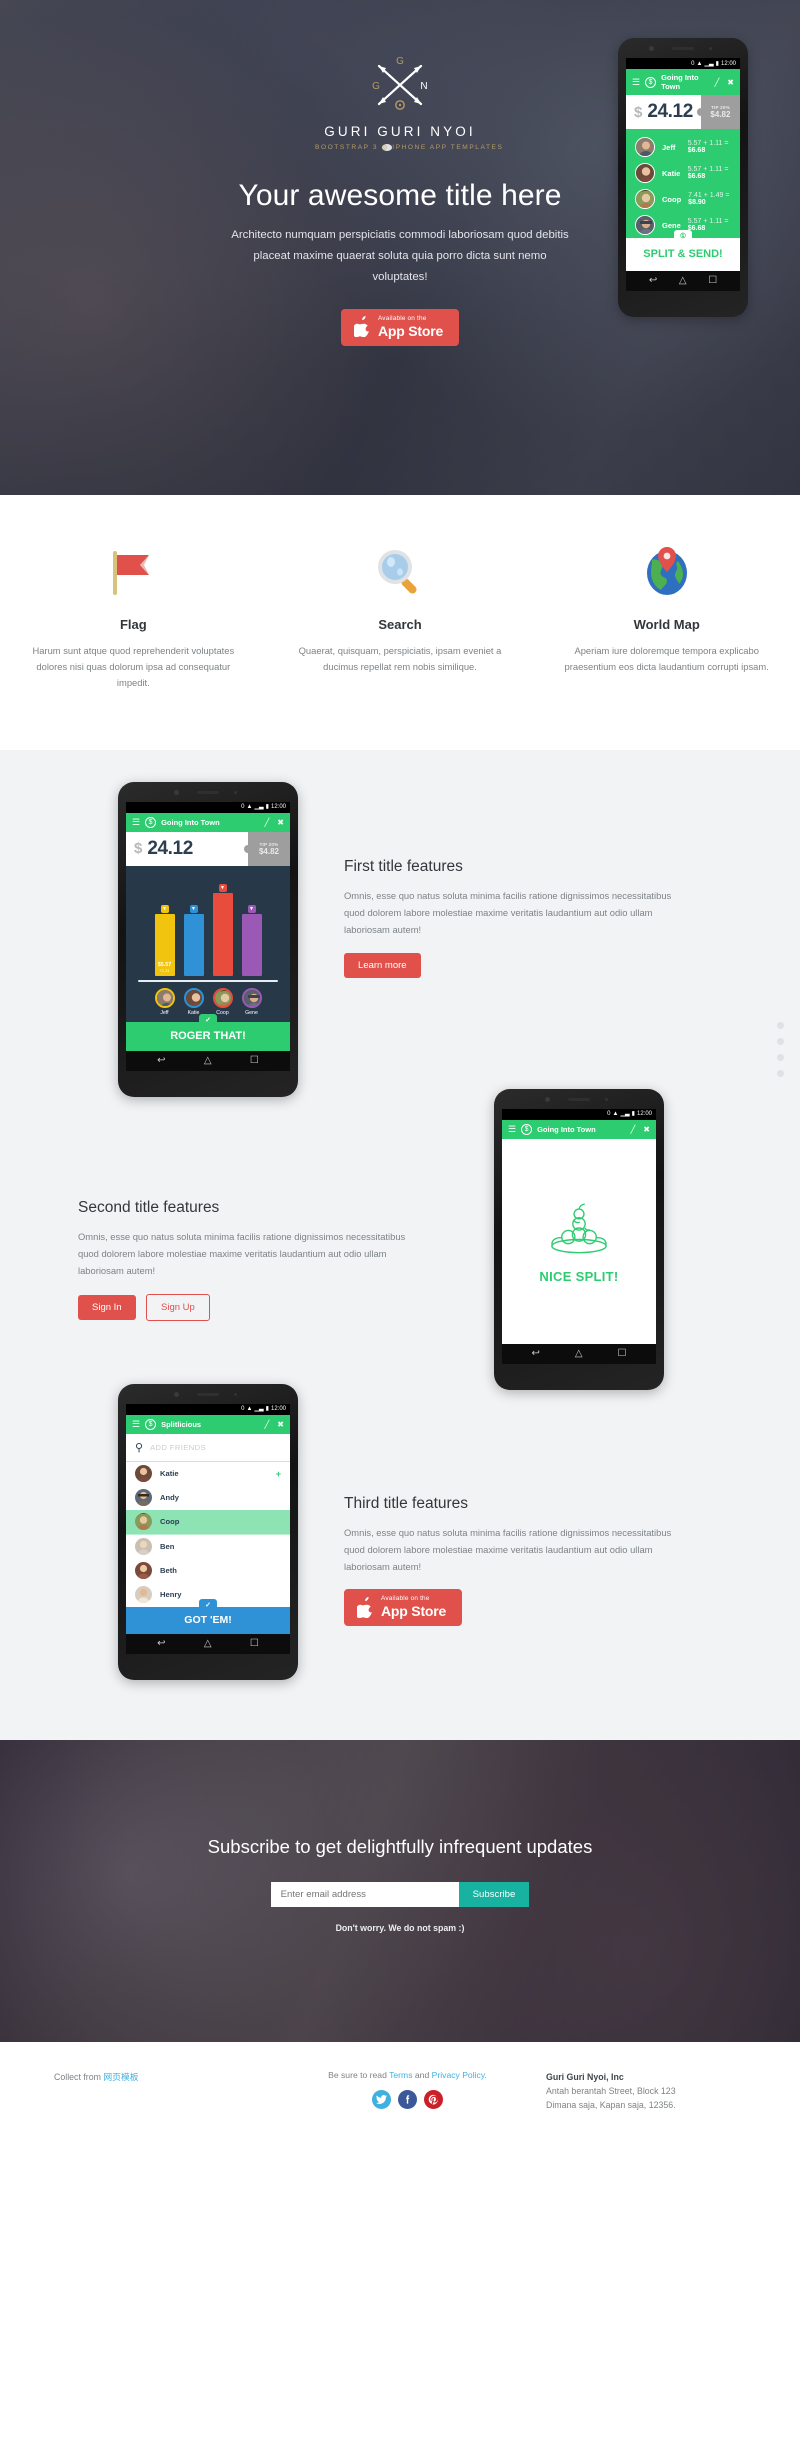 This screenshot has height=2462, width=800. I want to click on check-tab-icon: ✓, so click(208, 1604).